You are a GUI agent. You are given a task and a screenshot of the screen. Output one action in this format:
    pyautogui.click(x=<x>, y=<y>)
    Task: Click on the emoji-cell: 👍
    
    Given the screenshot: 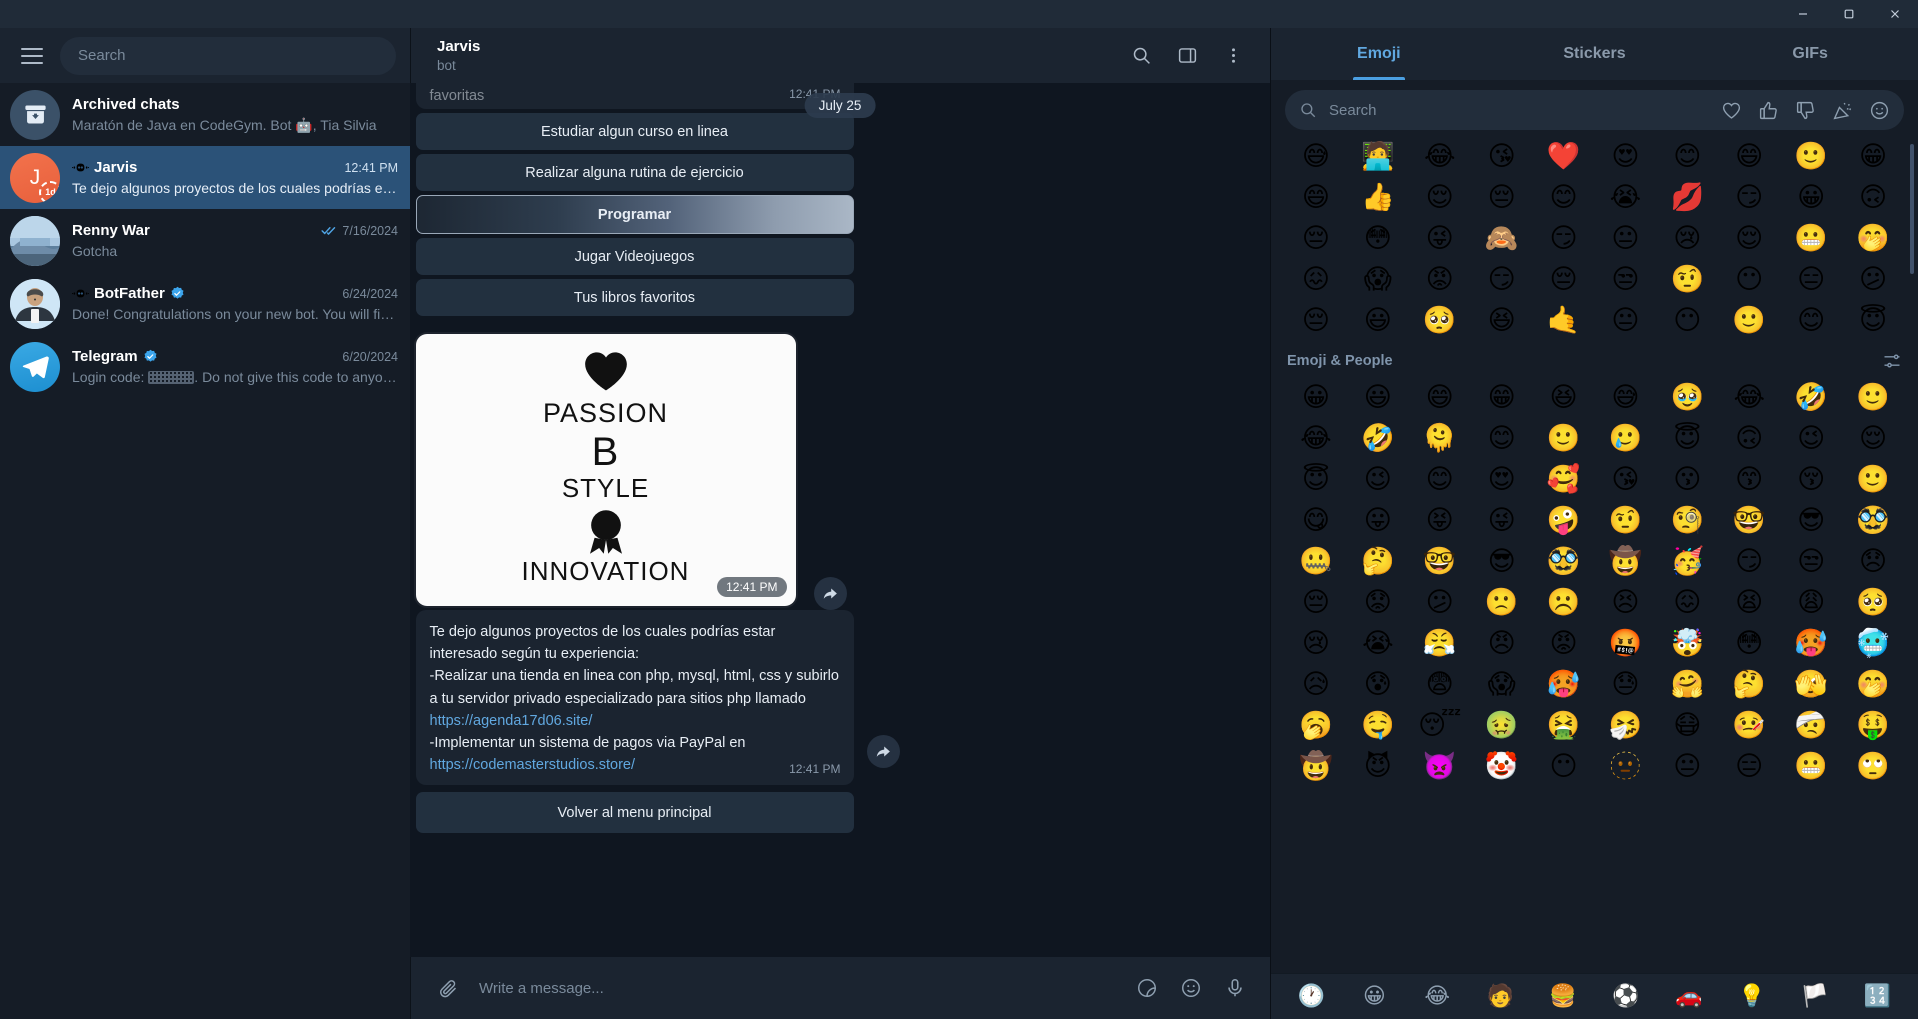 What is the action you would take?
    pyautogui.click(x=1378, y=197)
    